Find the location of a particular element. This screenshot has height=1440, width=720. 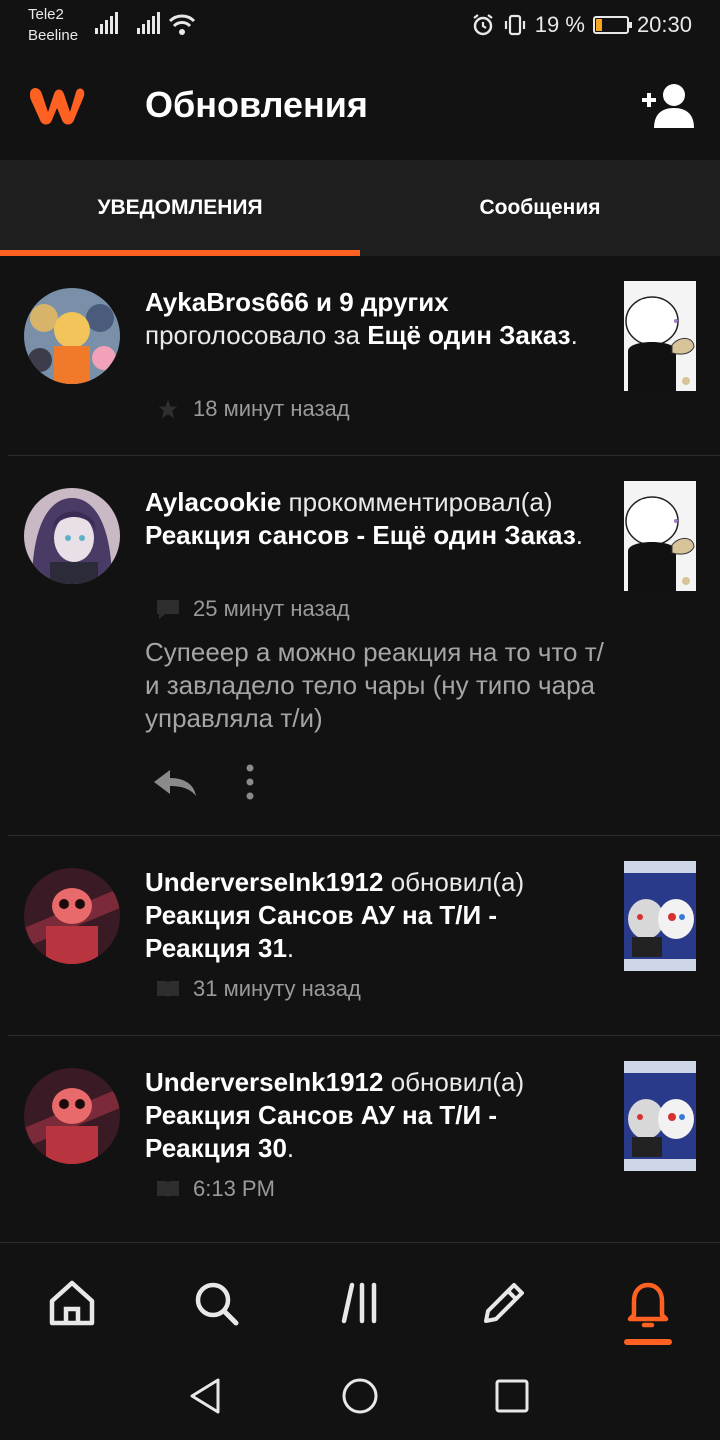

home-circle-icon is located at coordinates (360, 1396).